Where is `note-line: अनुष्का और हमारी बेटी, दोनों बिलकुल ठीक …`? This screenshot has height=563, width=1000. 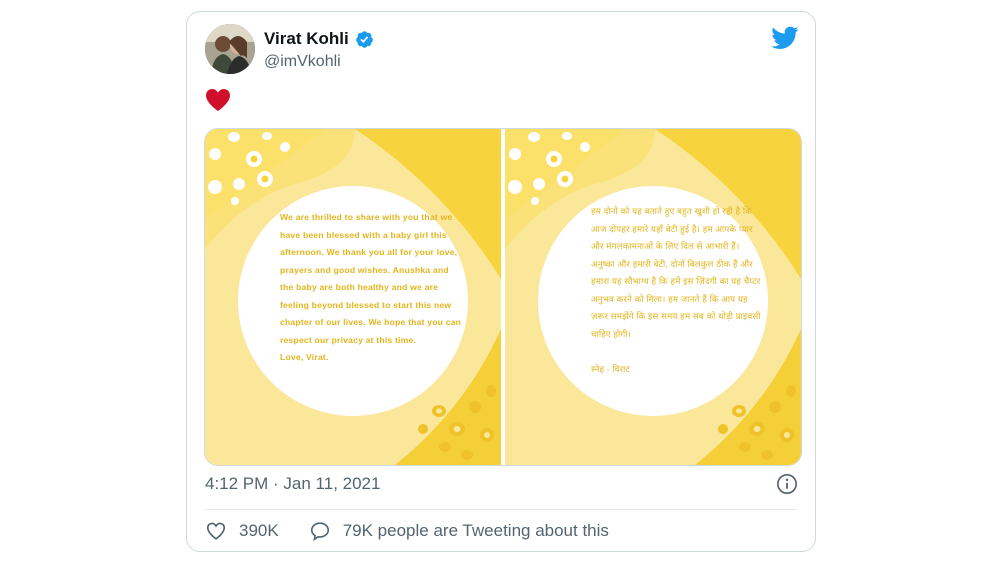
note-line: अनुष्का और हमारी बेटी, दोनों बिलकुल ठीक … is located at coordinates (672, 263).